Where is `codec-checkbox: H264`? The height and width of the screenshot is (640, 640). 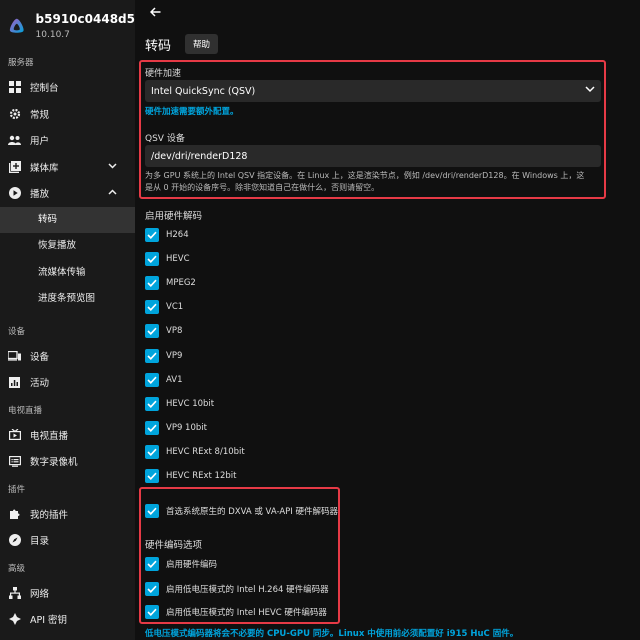 codec-checkbox: H264 is located at coordinates (167, 235).